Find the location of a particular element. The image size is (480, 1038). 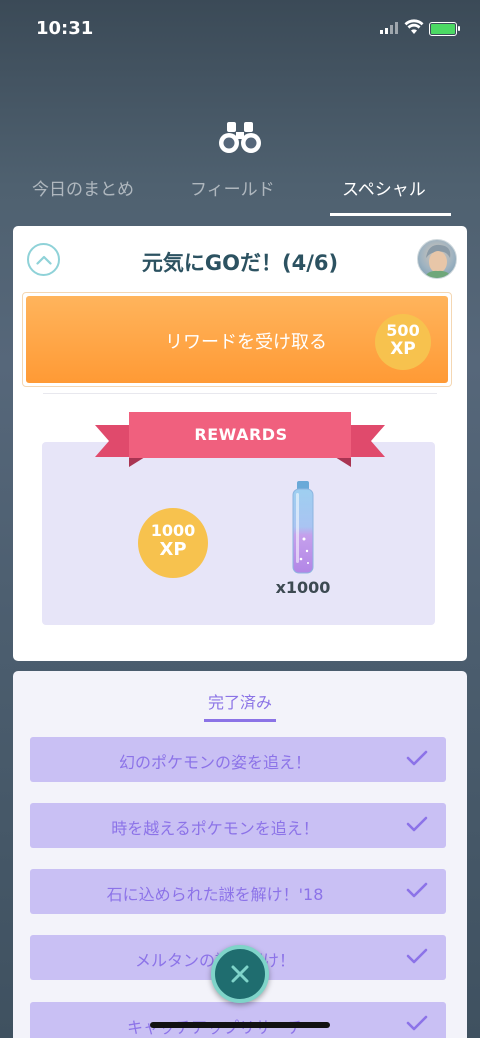

tab-completed: 完了済み is located at coordinates (240, 701).